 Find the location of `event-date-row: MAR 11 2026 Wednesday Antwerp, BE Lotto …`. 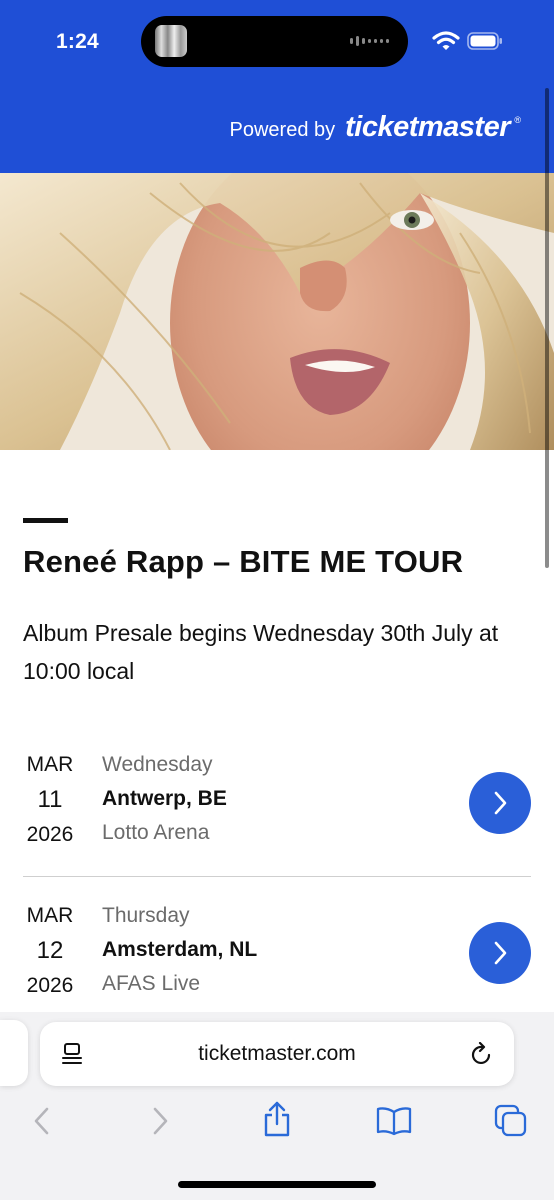

event-date-row: MAR 11 2026 Wednesday Antwerp, BE Lotto … is located at coordinates (277, 828).